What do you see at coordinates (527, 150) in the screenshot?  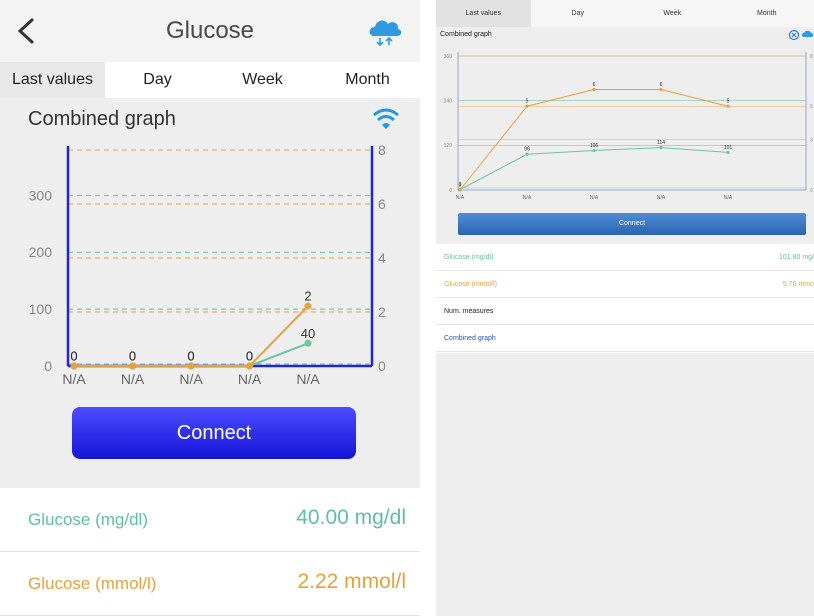 I see `data-label: 96` at bounding box center [527, 150].